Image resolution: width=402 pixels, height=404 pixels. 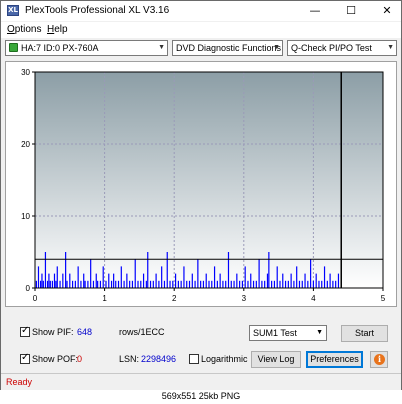 I want to click on x-tick-label: 5, so click(x=383, y=298).